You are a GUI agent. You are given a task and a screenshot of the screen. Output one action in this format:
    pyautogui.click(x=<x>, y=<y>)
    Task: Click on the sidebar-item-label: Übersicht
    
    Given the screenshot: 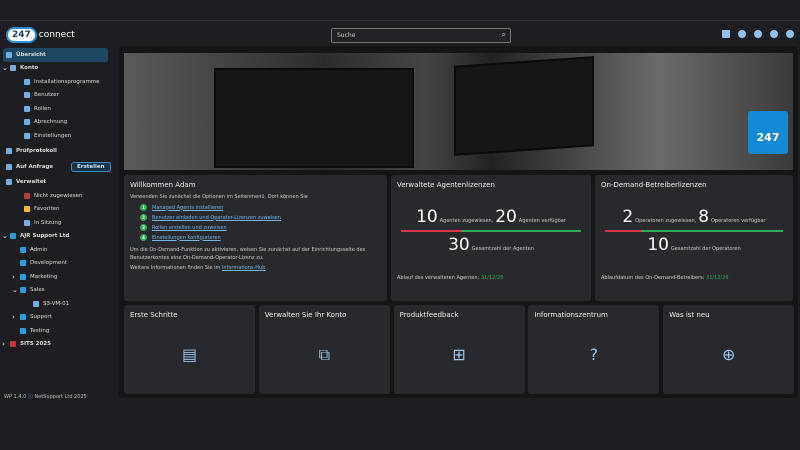 What is the action you would take?
    pyautogui.click(x=31, y=54)
    